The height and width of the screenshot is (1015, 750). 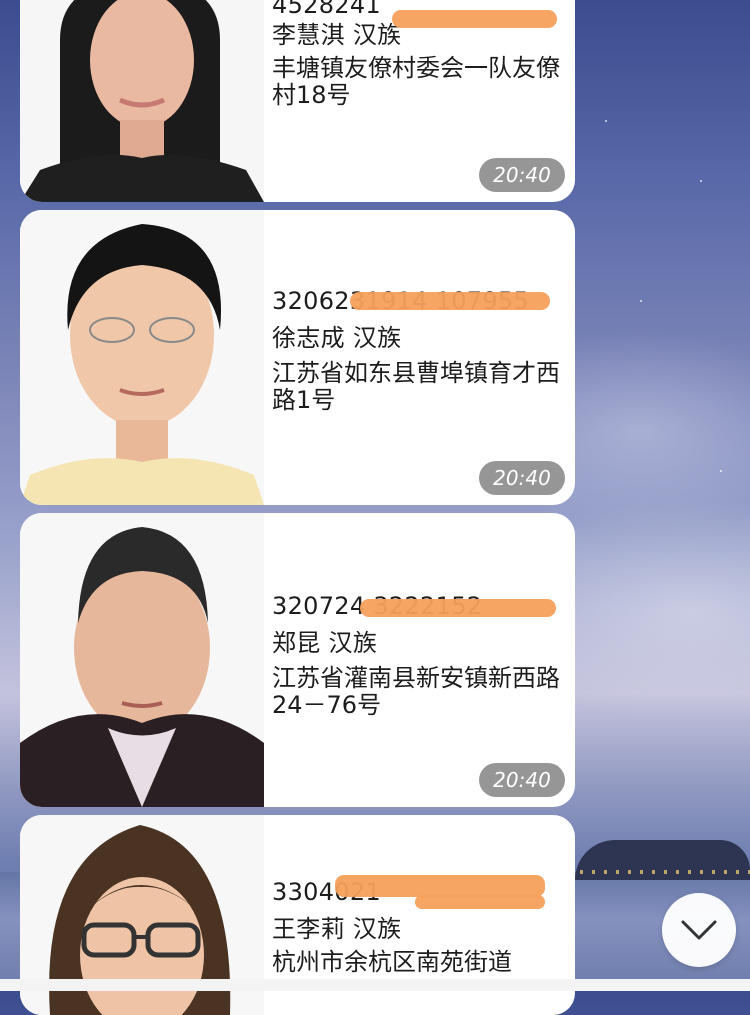 What do you see at coordinates (325, 643) in the screenshot?
I see `name-ethnicity-text: 郑昆 汉族` at bounding box center [325, 643].